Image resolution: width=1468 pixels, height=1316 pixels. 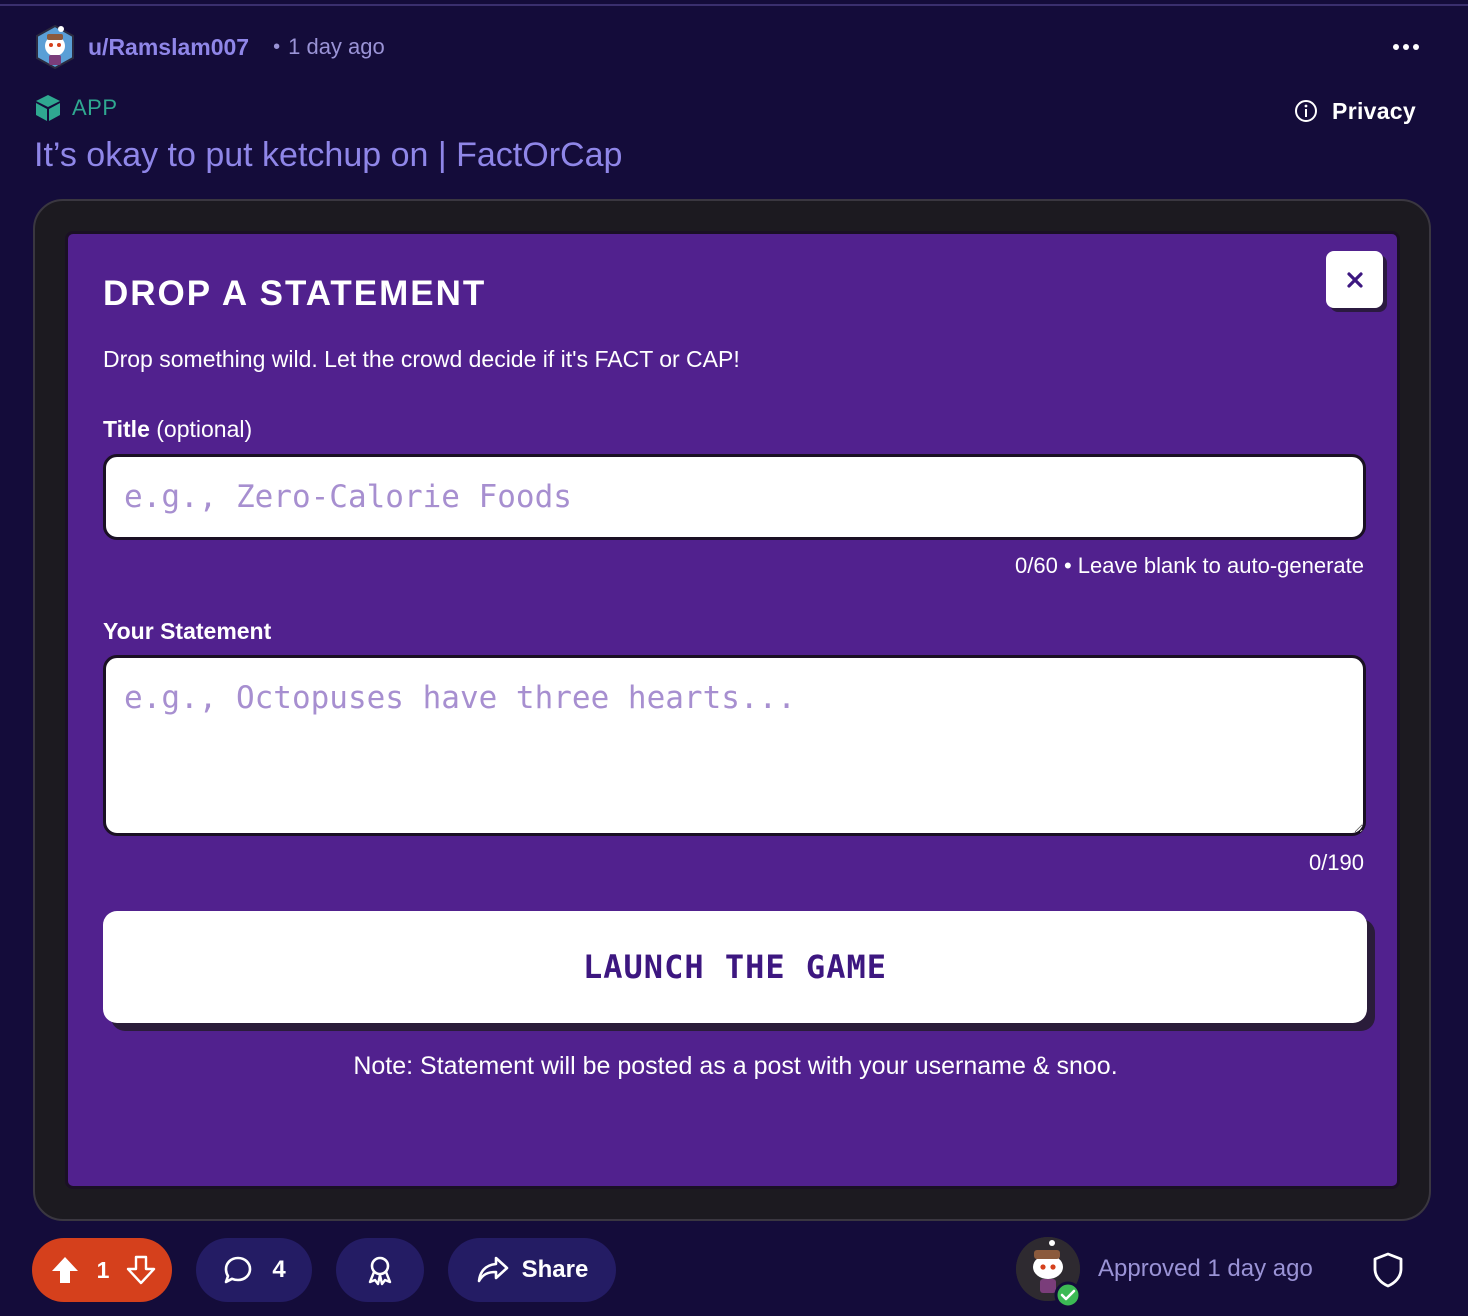 What do you see at coordinates (187, 631) in the screenshot?
I see `statement-field-label: Your Statement` at bounding box center [187, 631].